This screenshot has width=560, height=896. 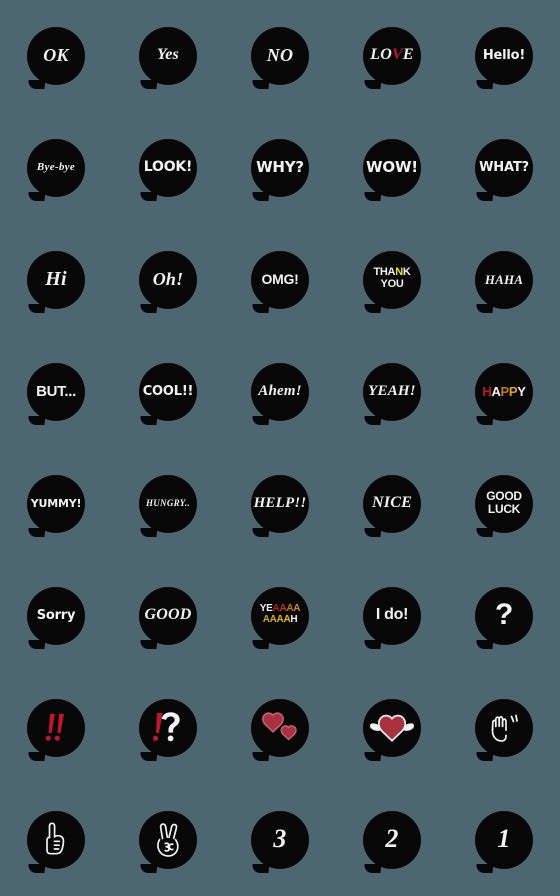 I want to click on sticker-cell-good: GOOD, so click(x=168, y=616).